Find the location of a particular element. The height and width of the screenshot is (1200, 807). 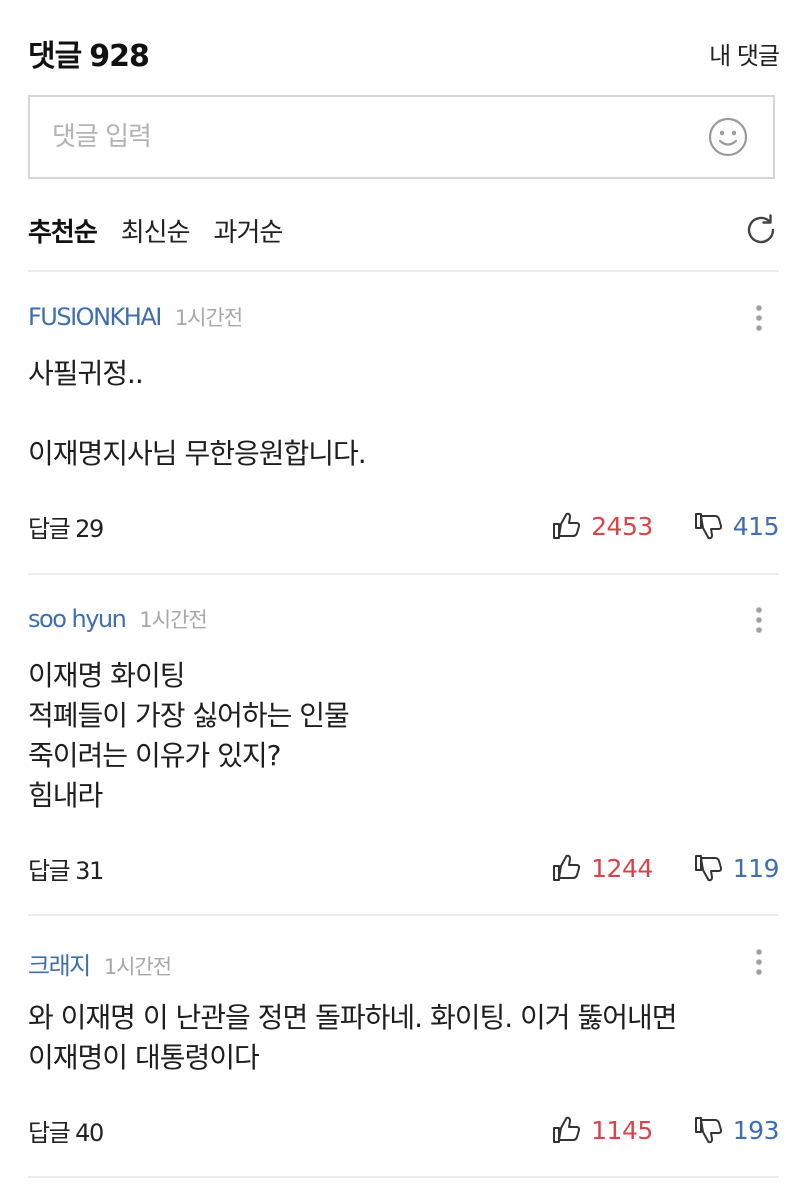

reply-count: 29 is located at coordinates (89, 528).